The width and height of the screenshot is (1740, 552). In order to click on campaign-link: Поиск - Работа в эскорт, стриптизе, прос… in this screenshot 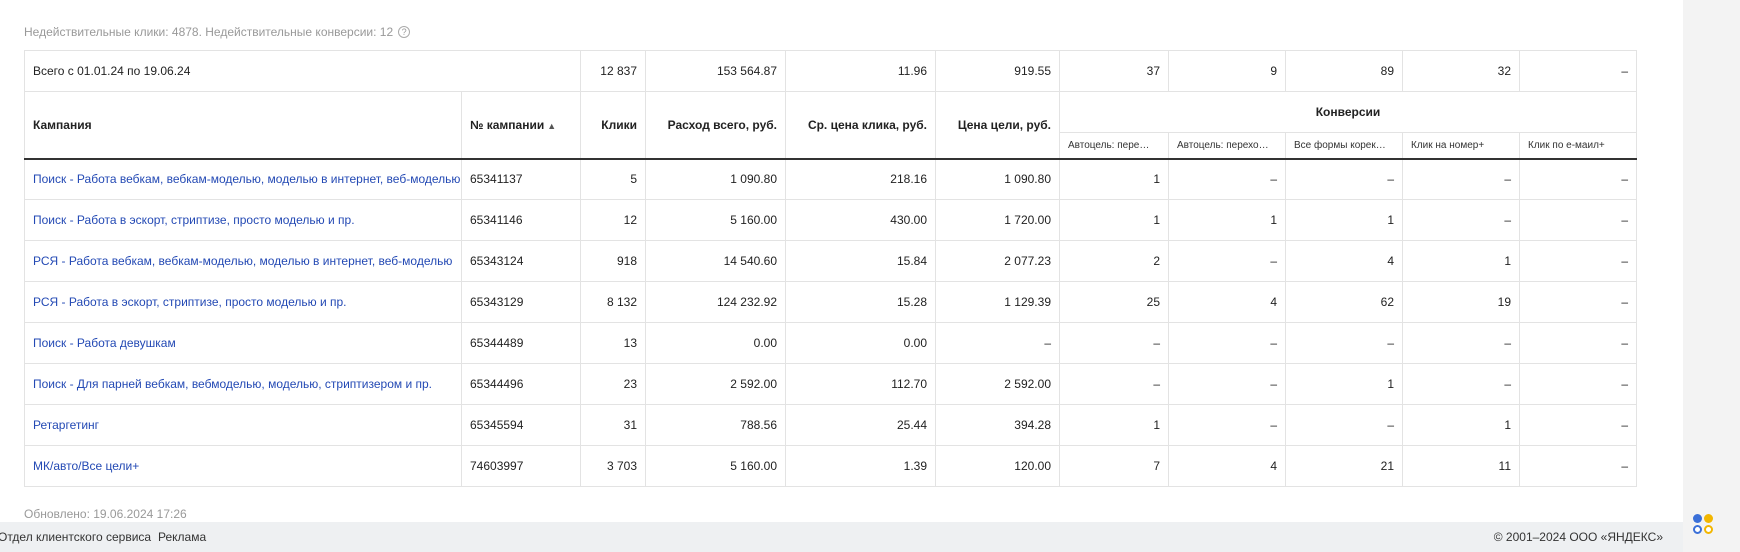, I will do `click(194, 220)`.